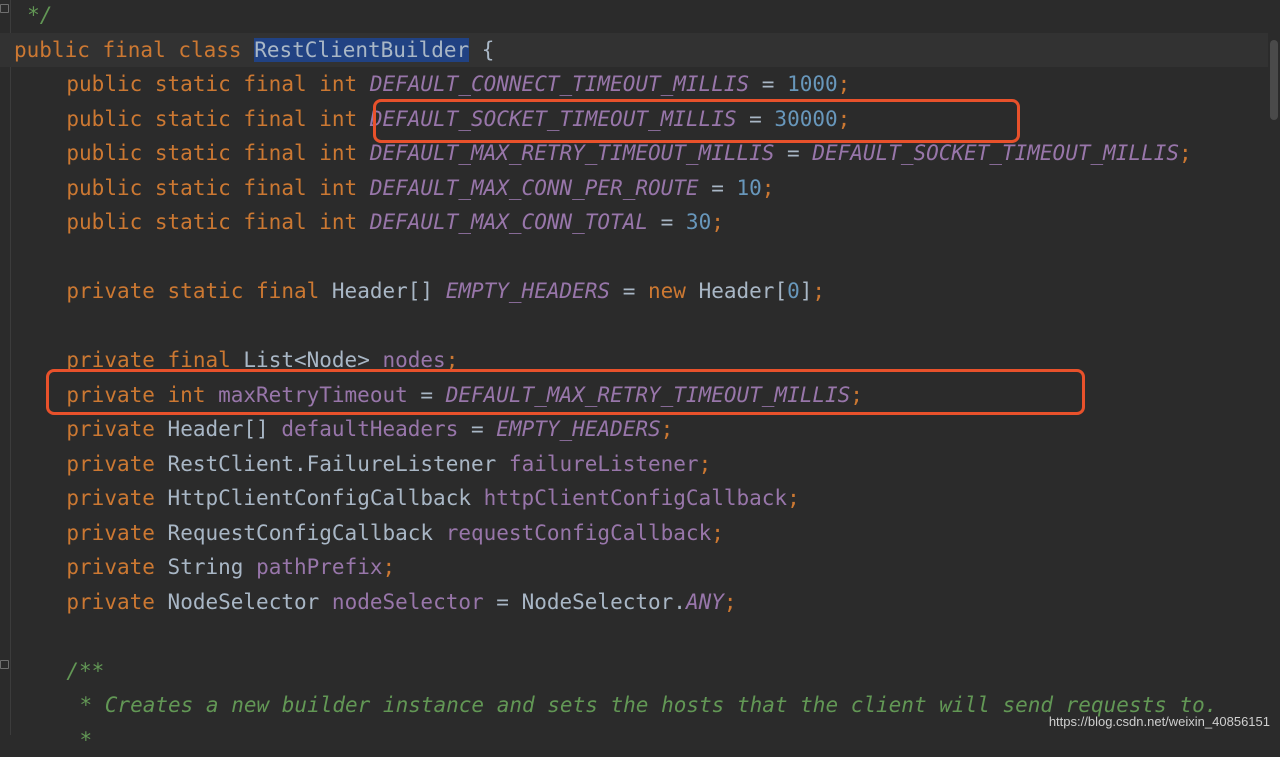 The image size is (1280, 757). I want to click on code-token: private static final, so click(199, 291).